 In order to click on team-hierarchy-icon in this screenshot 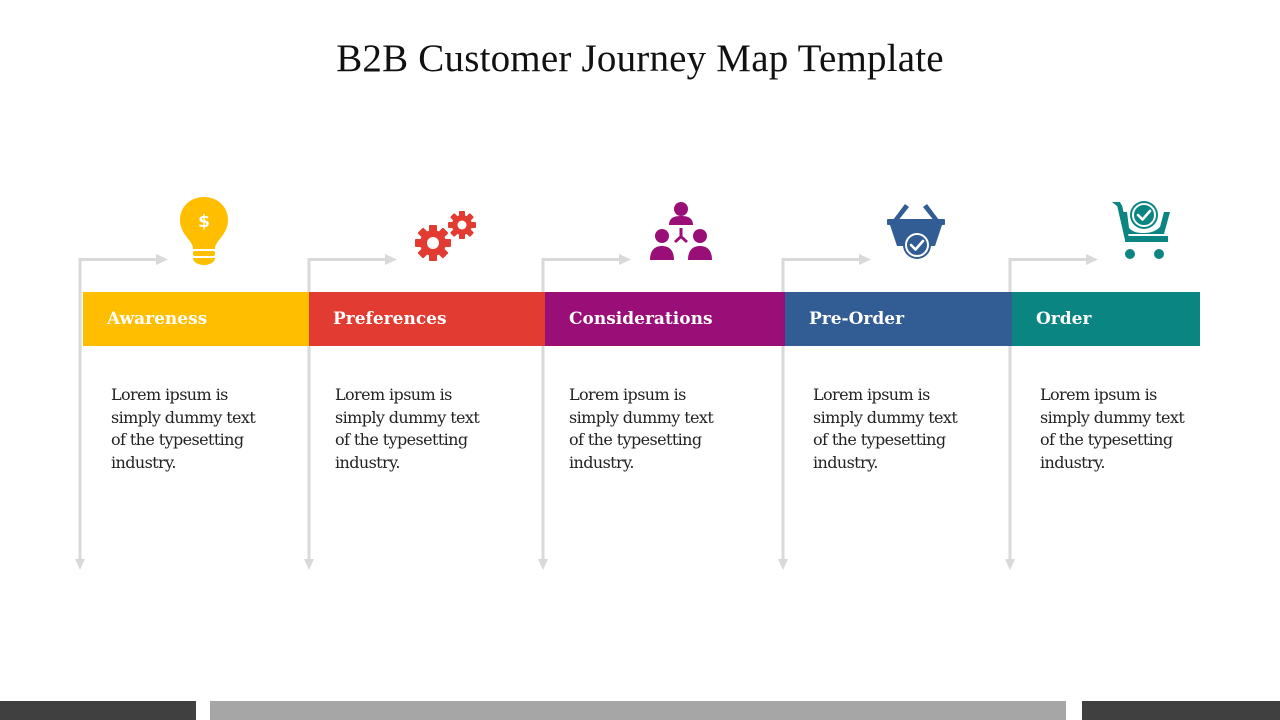, I will do `click(681, 233)`.